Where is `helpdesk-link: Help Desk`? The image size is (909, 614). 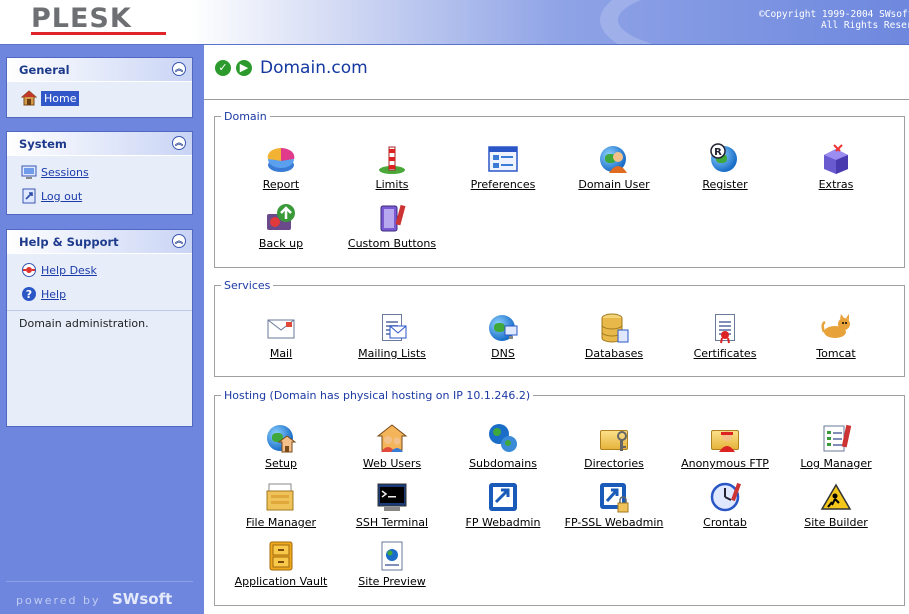 helpdesk-link: Help Desk is located at coordinates (69, 270).